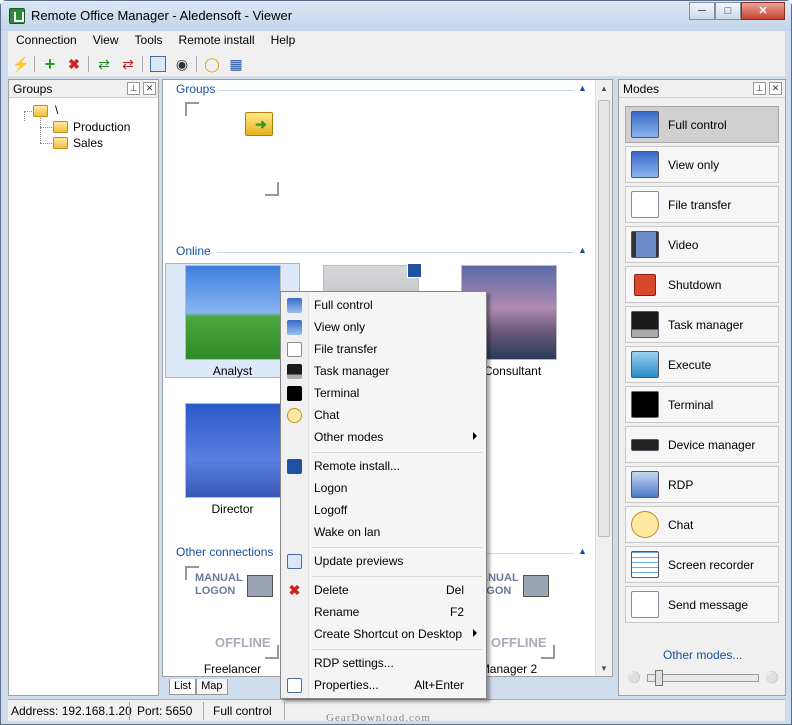  I want to click on execute-icon, so click(645, 364).